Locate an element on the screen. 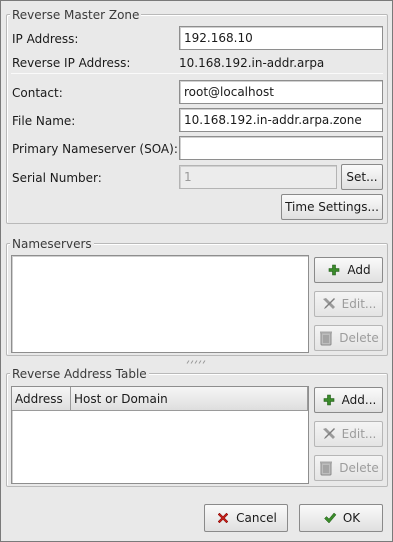  nameserver-add-button: Add is located at coordinates (348, 270).